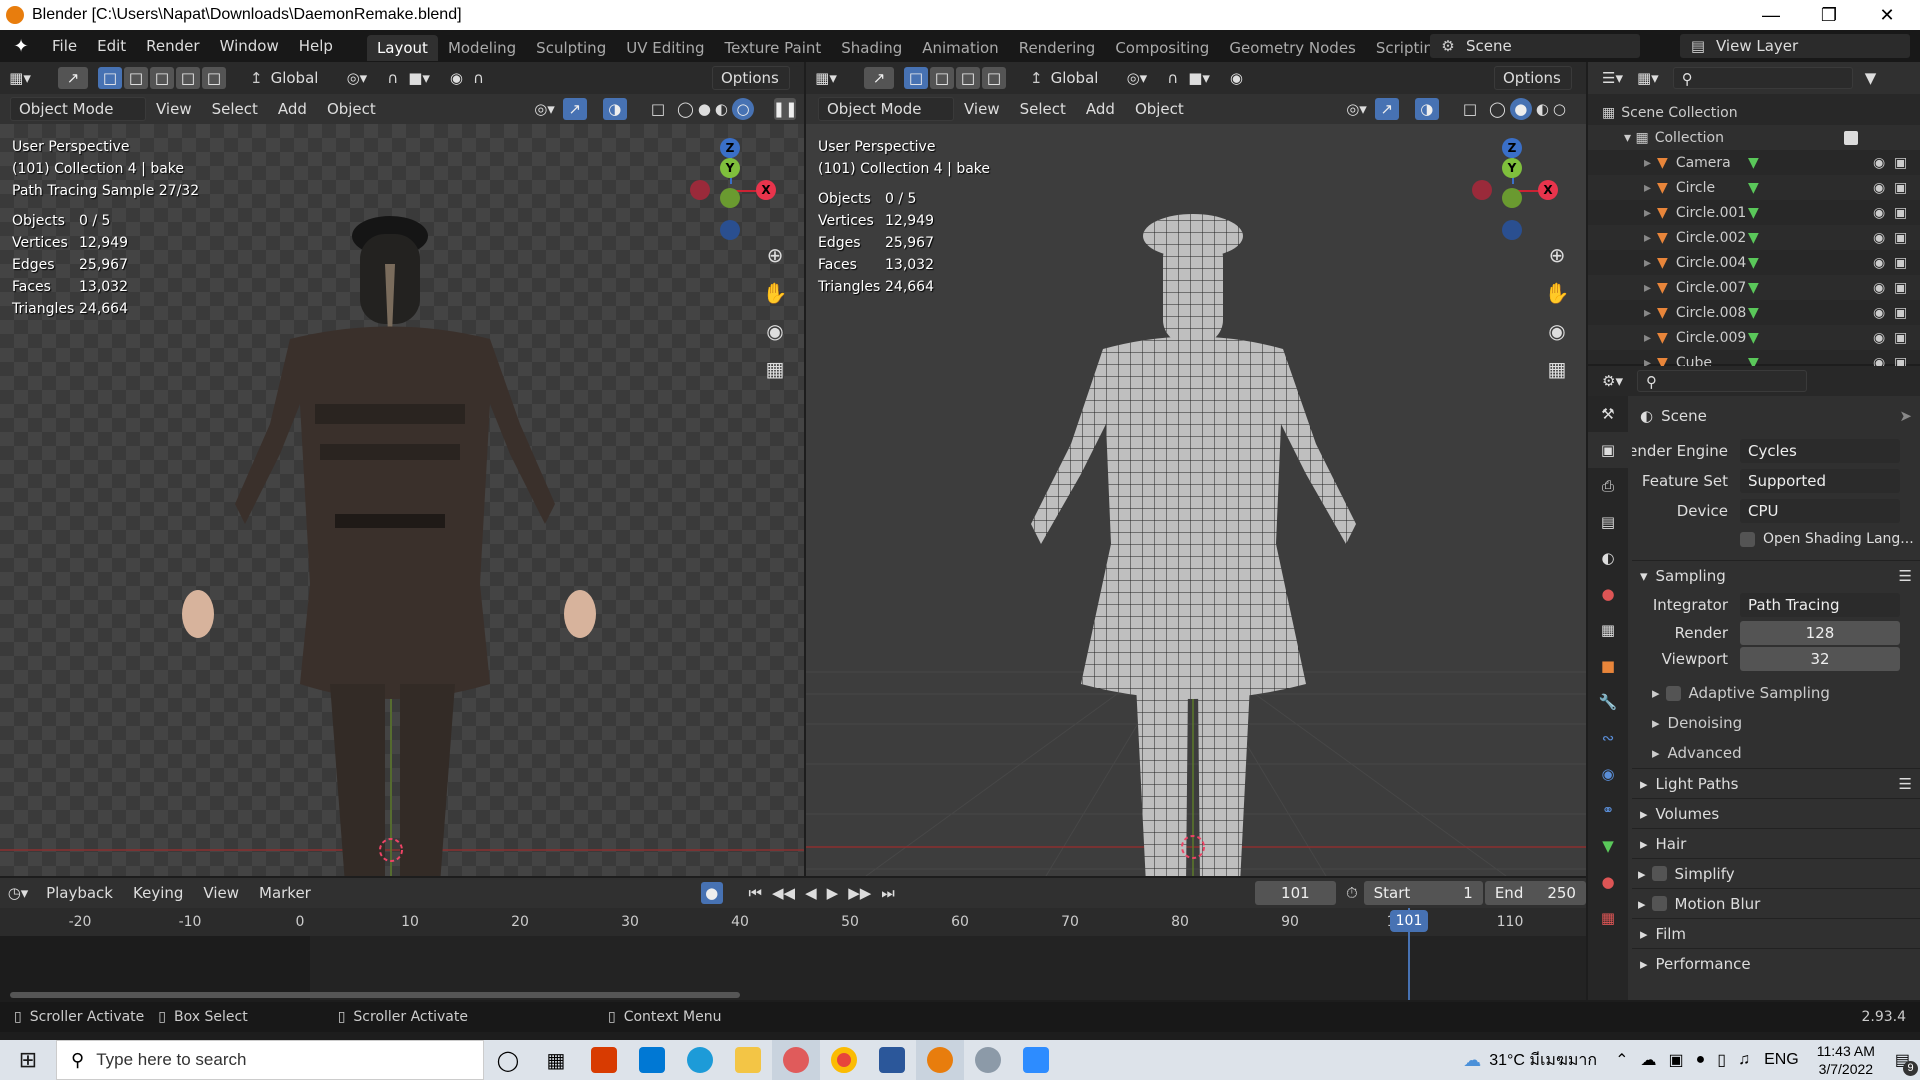 This screenshot has width=1920, height=1080. What do you see at coordinates (1527, 193) in the screenshot?
I see `navigation-gizmo: Z Y X` at bounding box center [1527, 193].